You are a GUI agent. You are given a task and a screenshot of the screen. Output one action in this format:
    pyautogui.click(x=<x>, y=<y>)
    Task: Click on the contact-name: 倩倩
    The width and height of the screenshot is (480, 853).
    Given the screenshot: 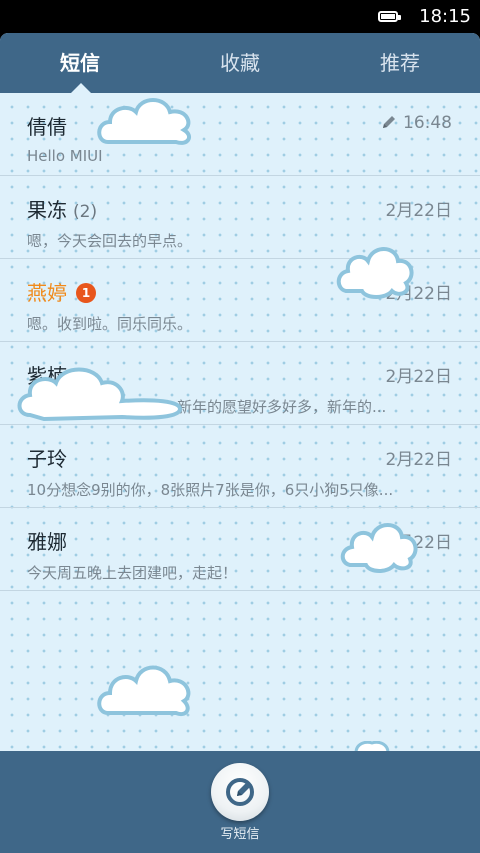 What is the action you would take?
    pyautogui.click(x=47, y=127)
    